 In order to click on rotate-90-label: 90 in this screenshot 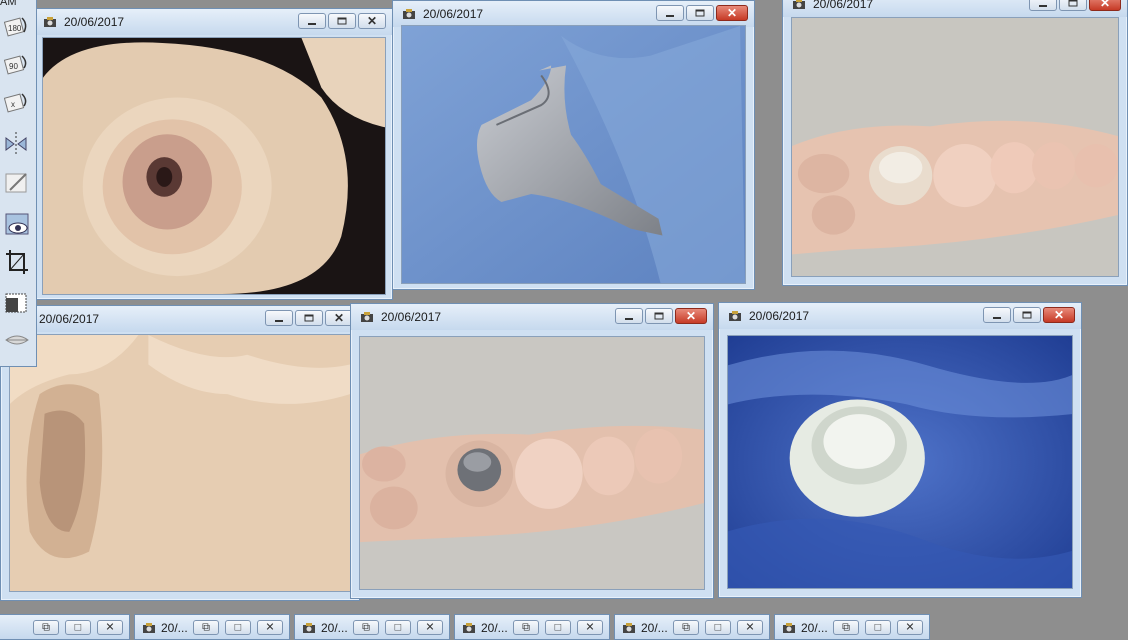, I will do `click(13, 66)`.